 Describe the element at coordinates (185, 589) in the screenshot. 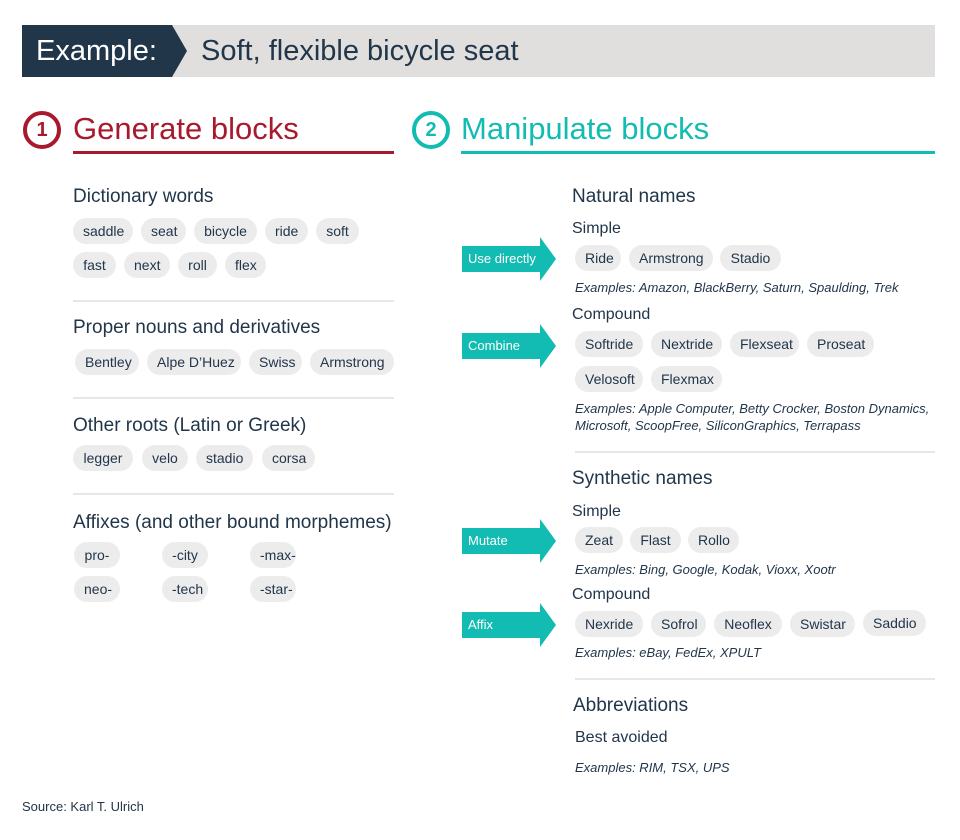

I see `chip: -tech` at that location.